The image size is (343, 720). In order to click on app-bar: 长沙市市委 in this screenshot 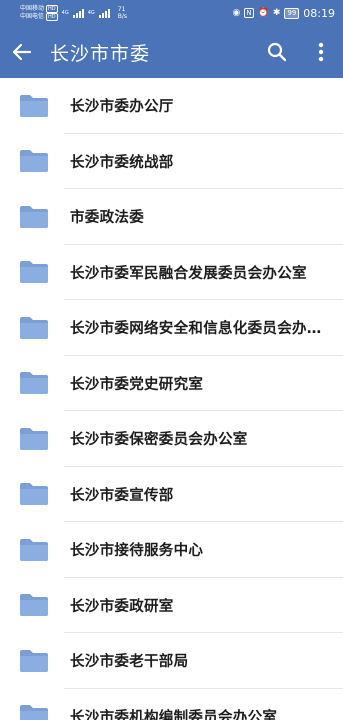, I will do `click(171, 52)`.